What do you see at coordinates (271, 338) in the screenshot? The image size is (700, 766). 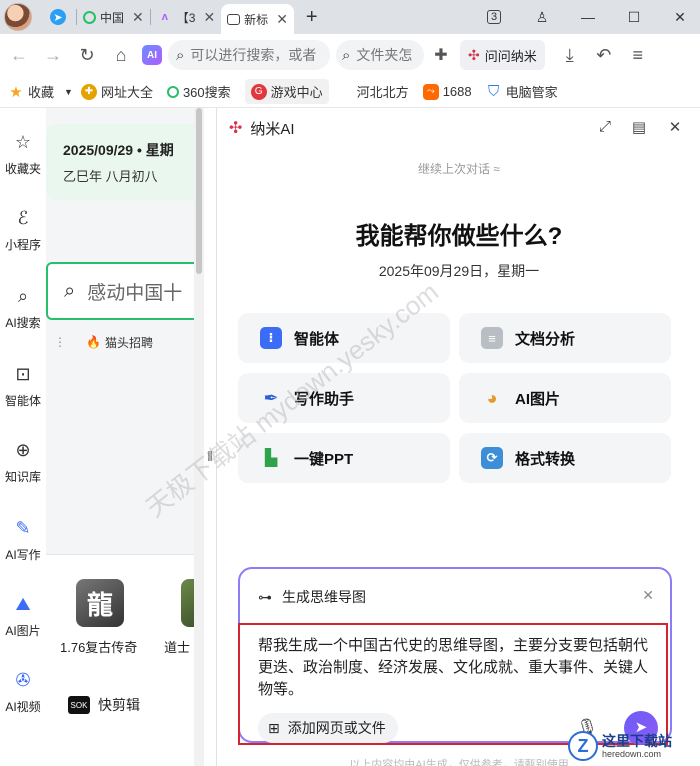 I see `agent-icon: ⁝` at bounding box center [271, 338].